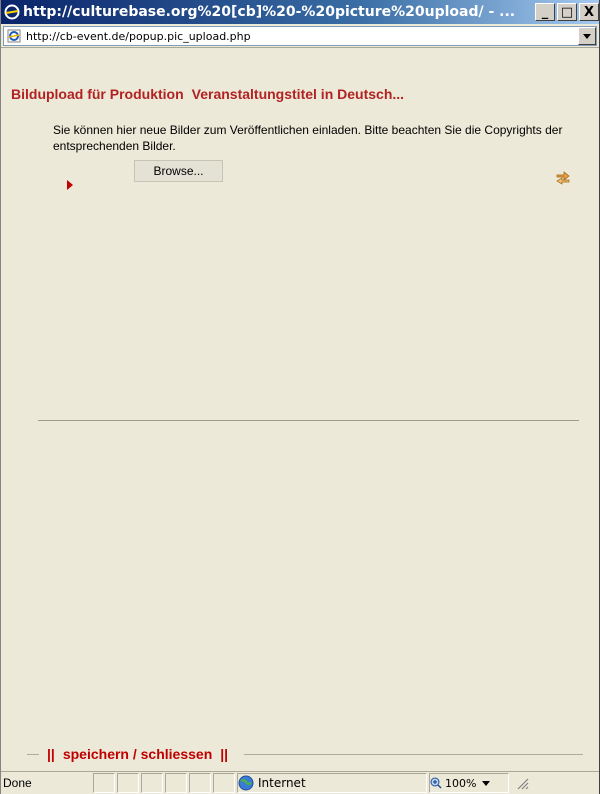 This screenshot has width=600, height=794. Describe the element at coordinates (137, 754) in the screenshot. I see `save-close-link: speichern / schliessen` at that location.